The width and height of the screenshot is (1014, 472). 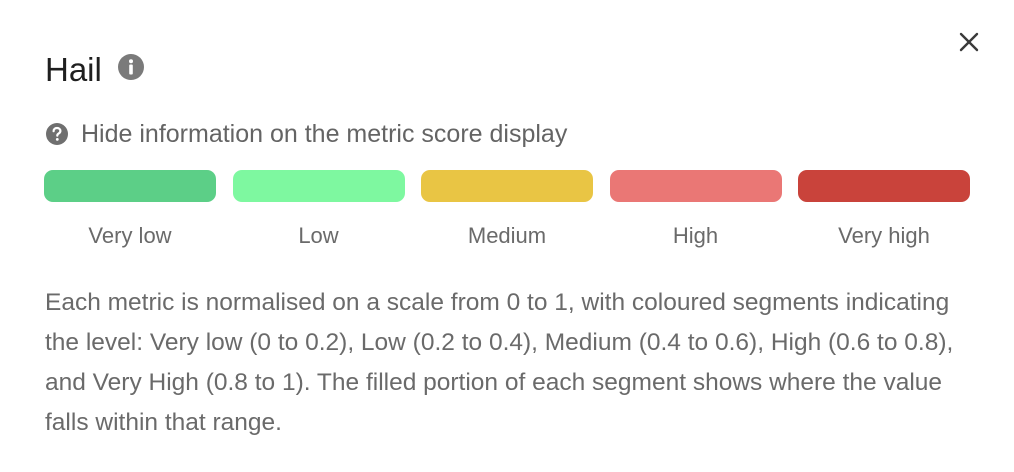 I want to click on panel-title: Hail, so click(x=73, y=69).